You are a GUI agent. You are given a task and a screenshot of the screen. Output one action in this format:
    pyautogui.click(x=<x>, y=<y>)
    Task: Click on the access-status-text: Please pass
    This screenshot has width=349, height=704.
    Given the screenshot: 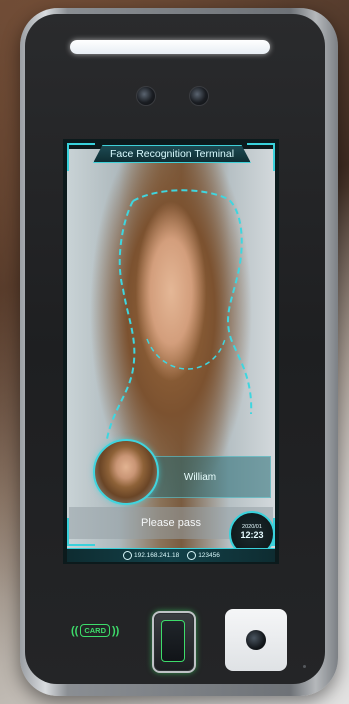 What is the action you would take?
    pyautogui.click(x=171, y=523)
    